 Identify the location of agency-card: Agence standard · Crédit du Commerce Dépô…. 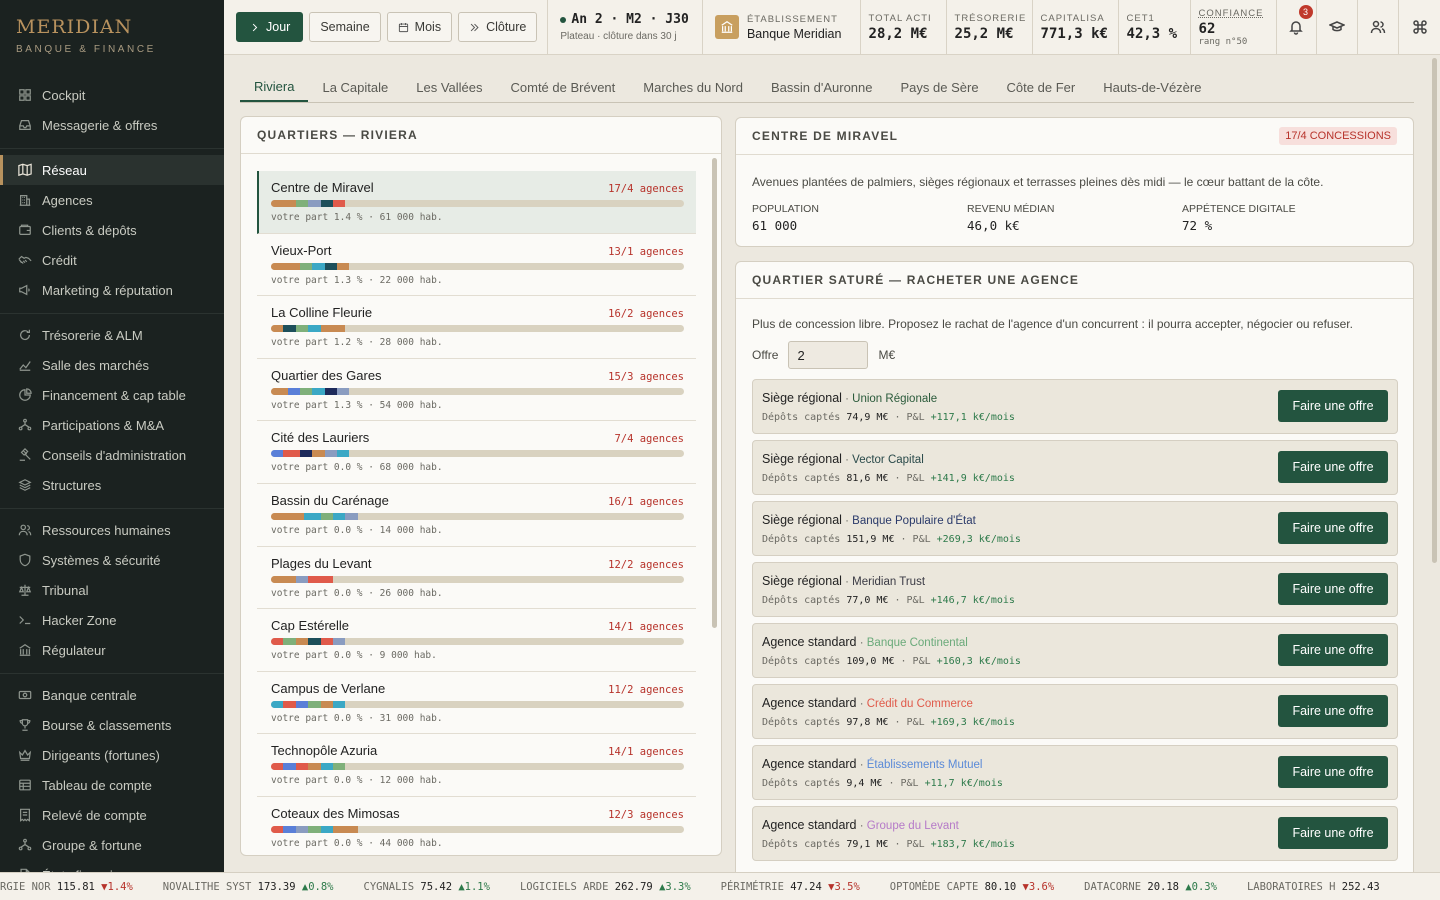
(1075, 711).